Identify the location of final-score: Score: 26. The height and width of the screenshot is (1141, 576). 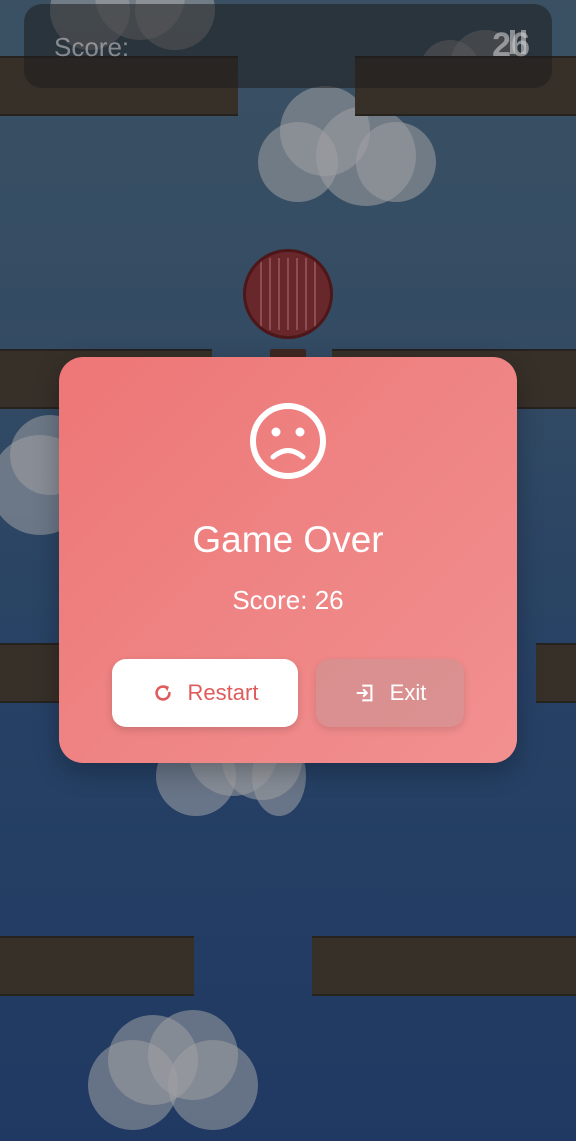
(288, 600).